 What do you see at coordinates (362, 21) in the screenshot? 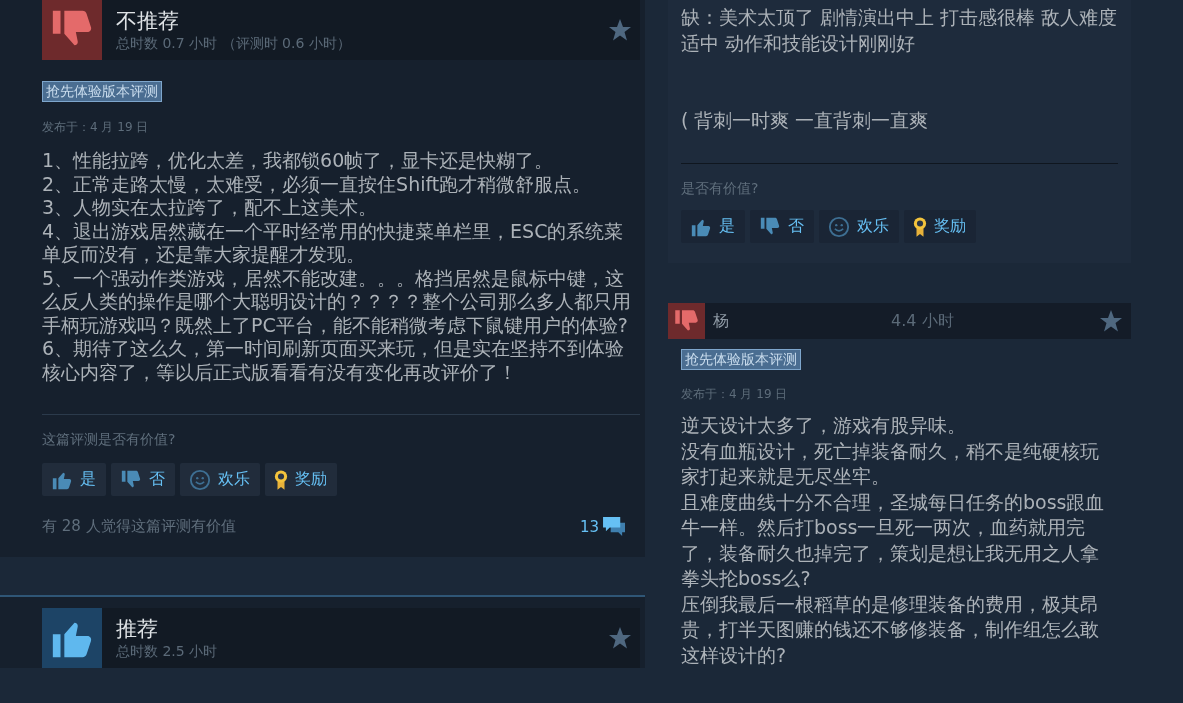
I see `verdict-title: 不推荐` at bounding box center [362, 21].